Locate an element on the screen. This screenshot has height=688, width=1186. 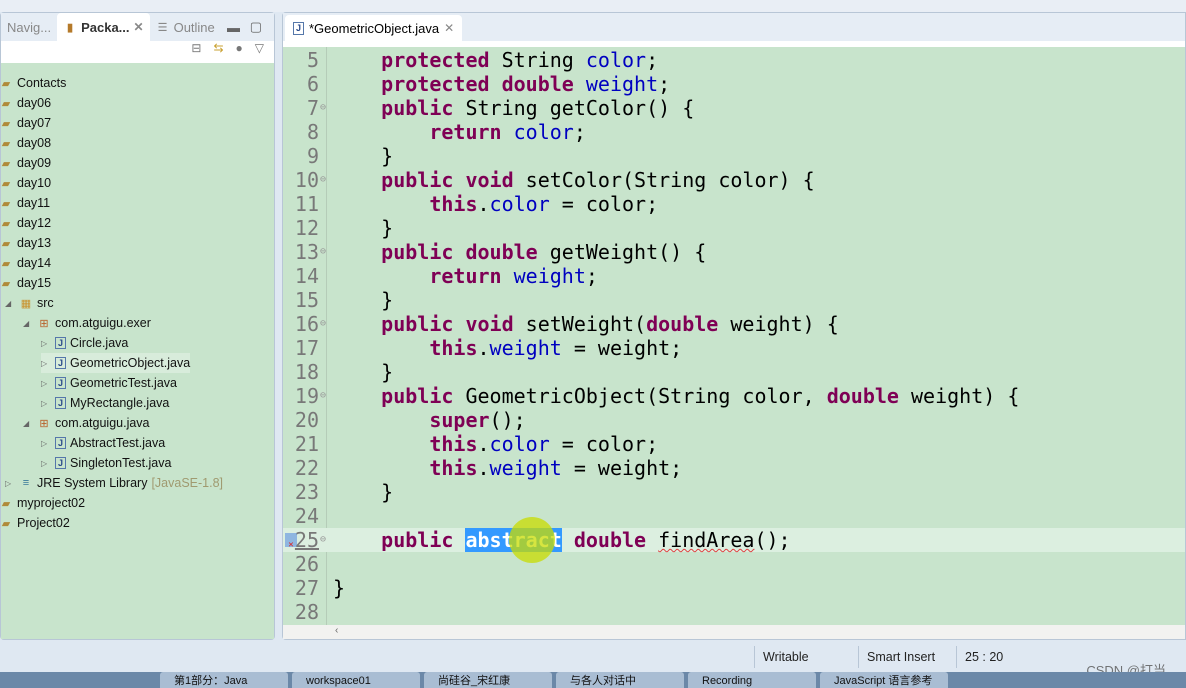
tree-item: ◢ ⊞ com.atguigu.java is located at coordinates (86, 423).